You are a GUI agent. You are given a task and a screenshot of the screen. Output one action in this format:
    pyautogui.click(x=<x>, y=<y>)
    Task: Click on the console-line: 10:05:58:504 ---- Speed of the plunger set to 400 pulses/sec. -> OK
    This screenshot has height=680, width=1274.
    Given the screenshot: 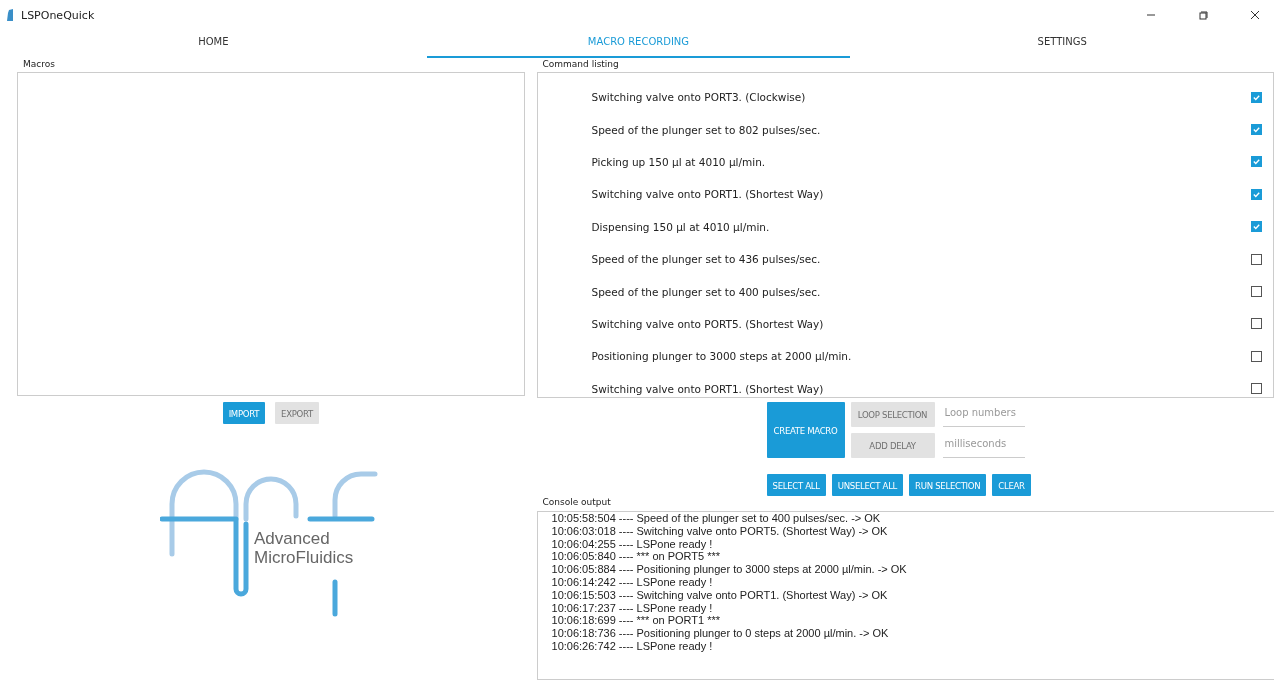 What is the action you would take?
    pyautogui.click(x=716, y=518)
    